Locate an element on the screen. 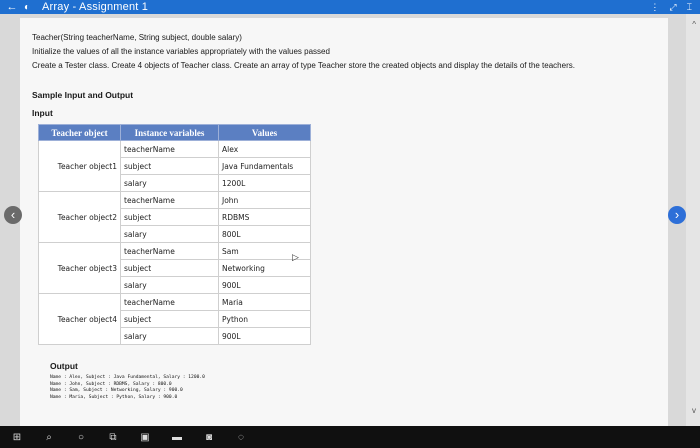 Image resolution: width=700 pixels, height=448 pixels. windows-icon: ⊞ is located at coordinates (17, 437).